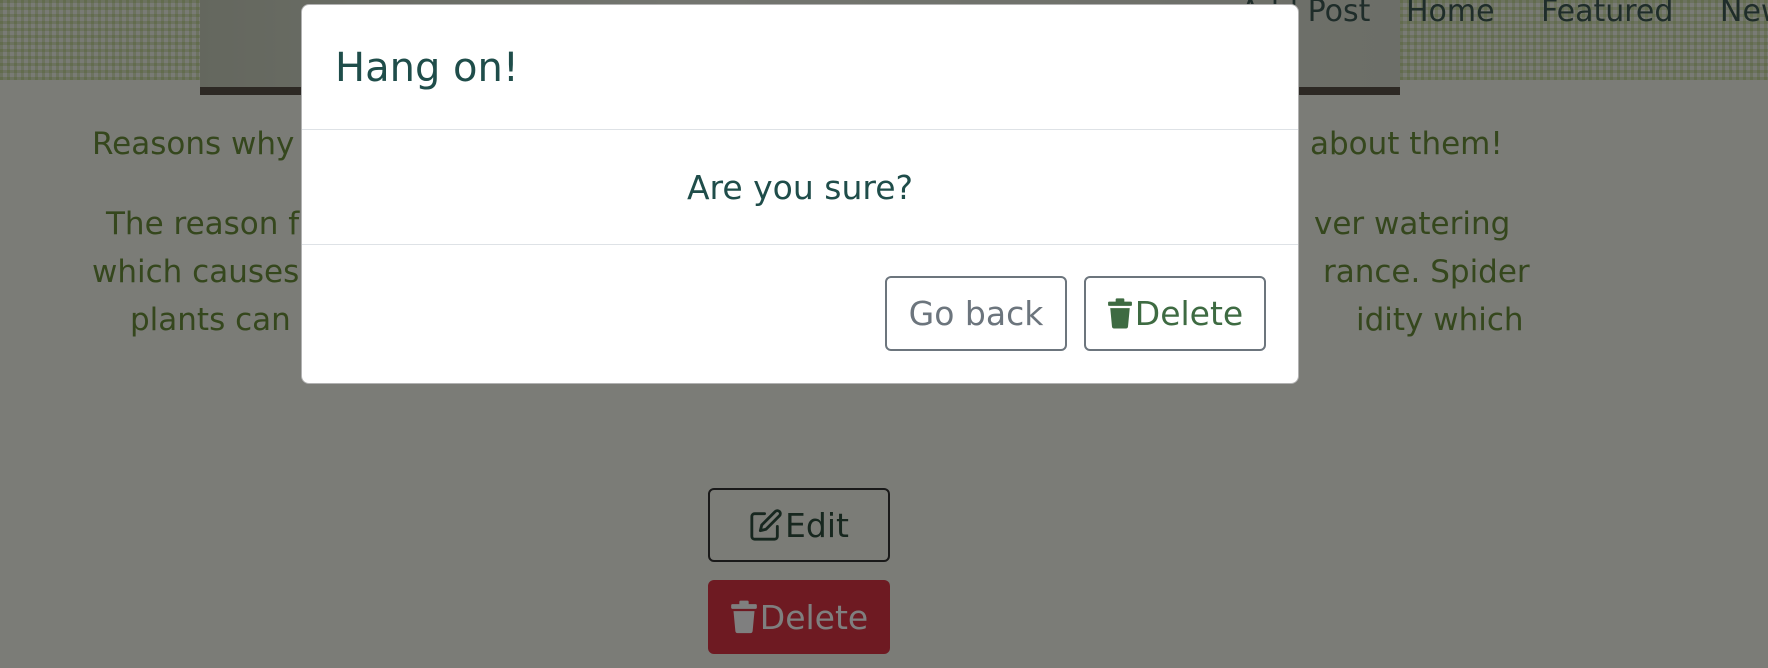 Image resolution: width=1768 pixels, height=668 pixels. What do you see at coordinates (1120, 313) in the screenshot?
I see `trash-icon` at bounding box center [1120, 313].